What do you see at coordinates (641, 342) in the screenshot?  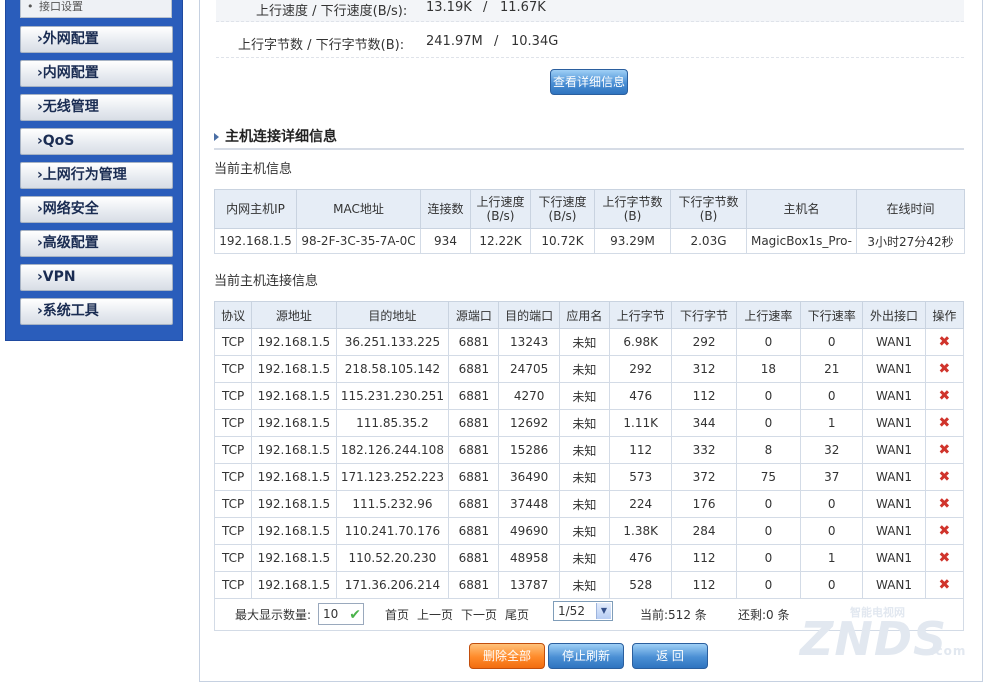 I see `conn-cell: 6.98K` at bounding box center [641, 342].